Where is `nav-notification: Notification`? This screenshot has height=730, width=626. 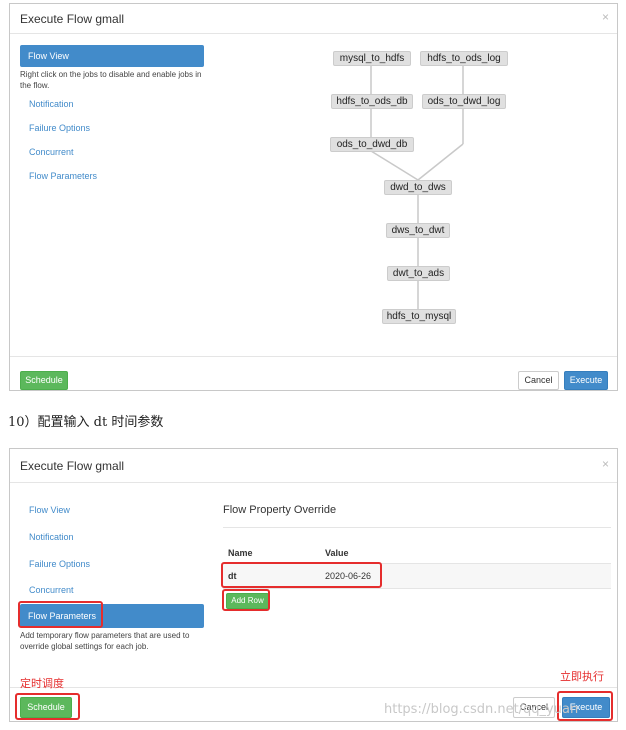 nav-notification: Notification is located at coordinates (51, 537).